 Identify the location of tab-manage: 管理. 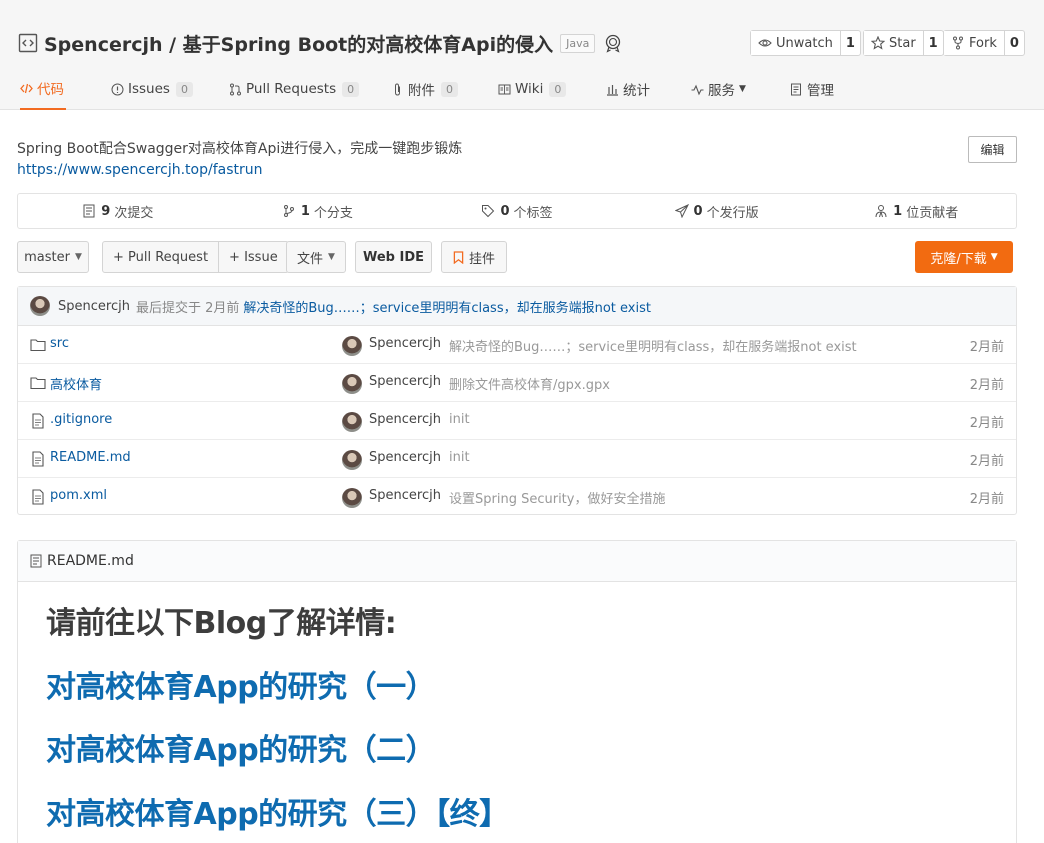
(812, 89).